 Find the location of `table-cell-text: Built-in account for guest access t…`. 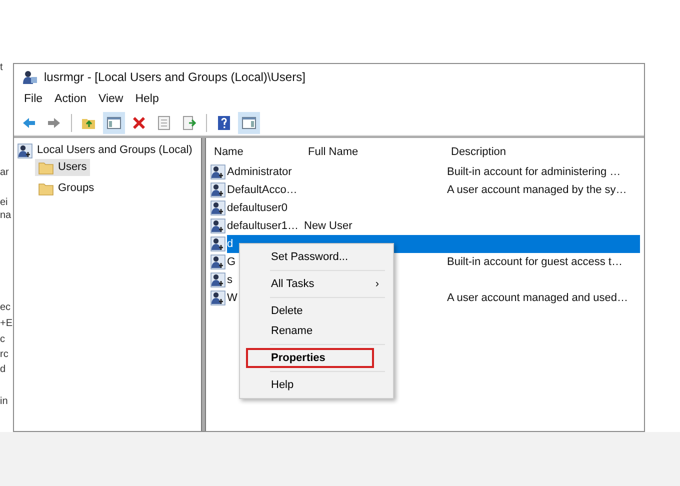

table-cell-text: Built-in account for guest access t… is located at coordinates (535, 262).